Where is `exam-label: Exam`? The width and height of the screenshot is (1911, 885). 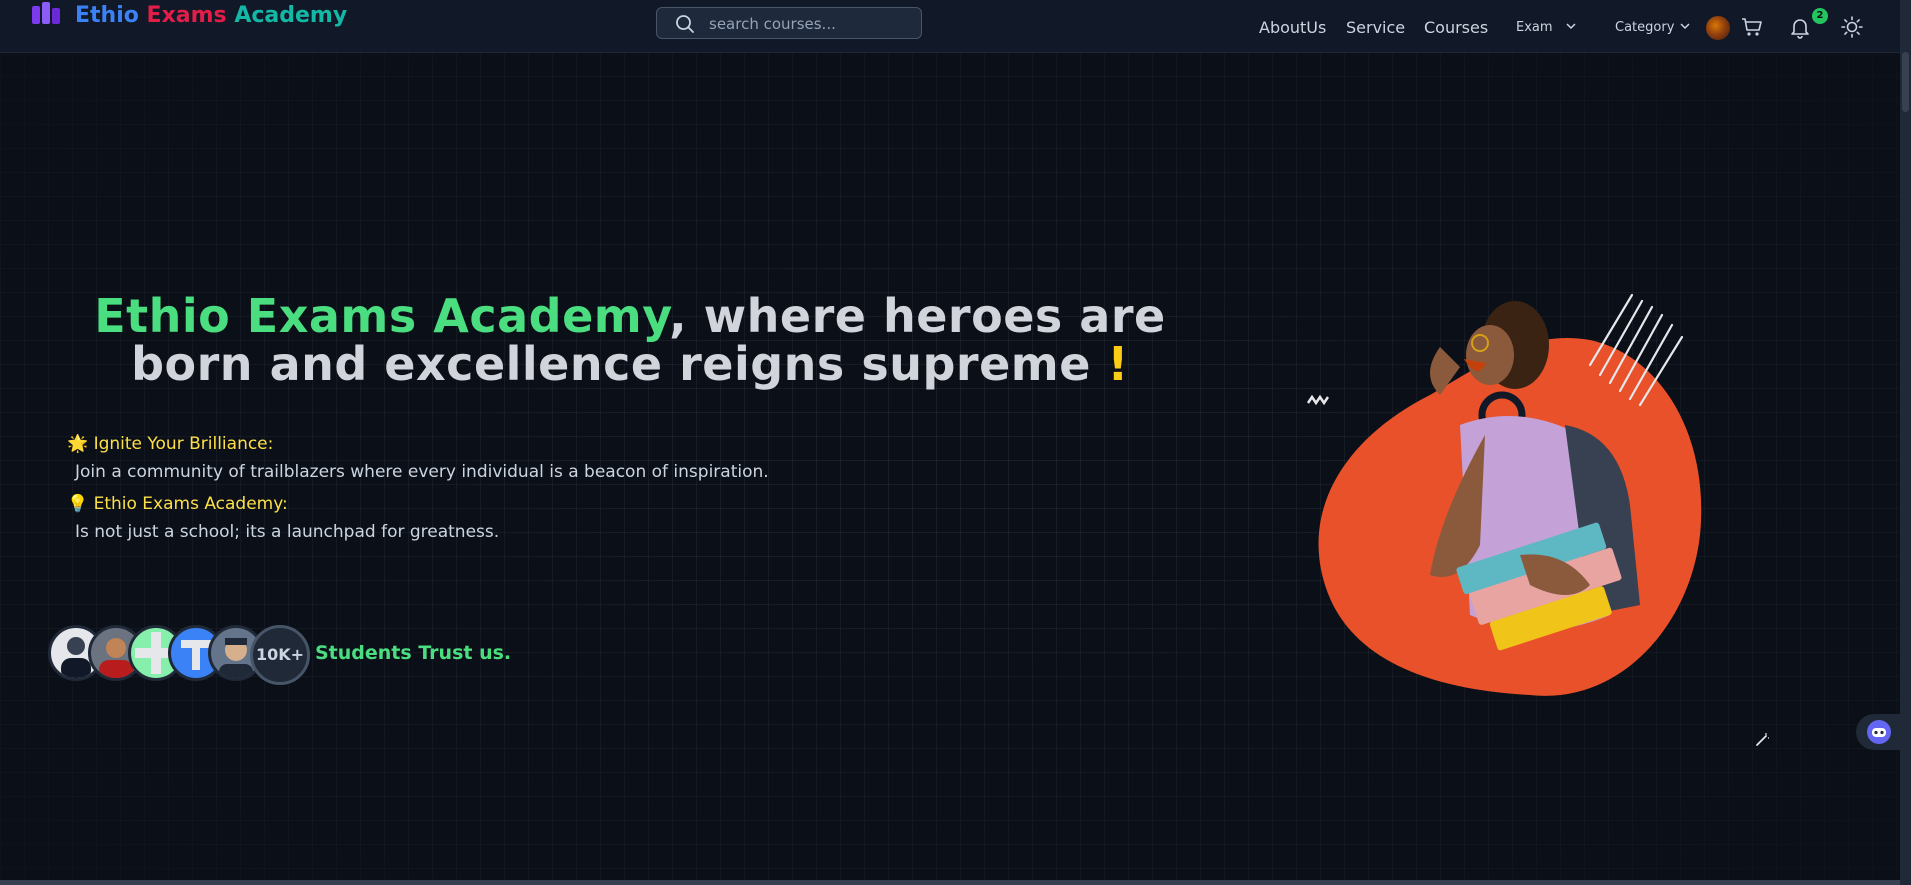
exam-label: Exam is located at coordinates (1534, 27).